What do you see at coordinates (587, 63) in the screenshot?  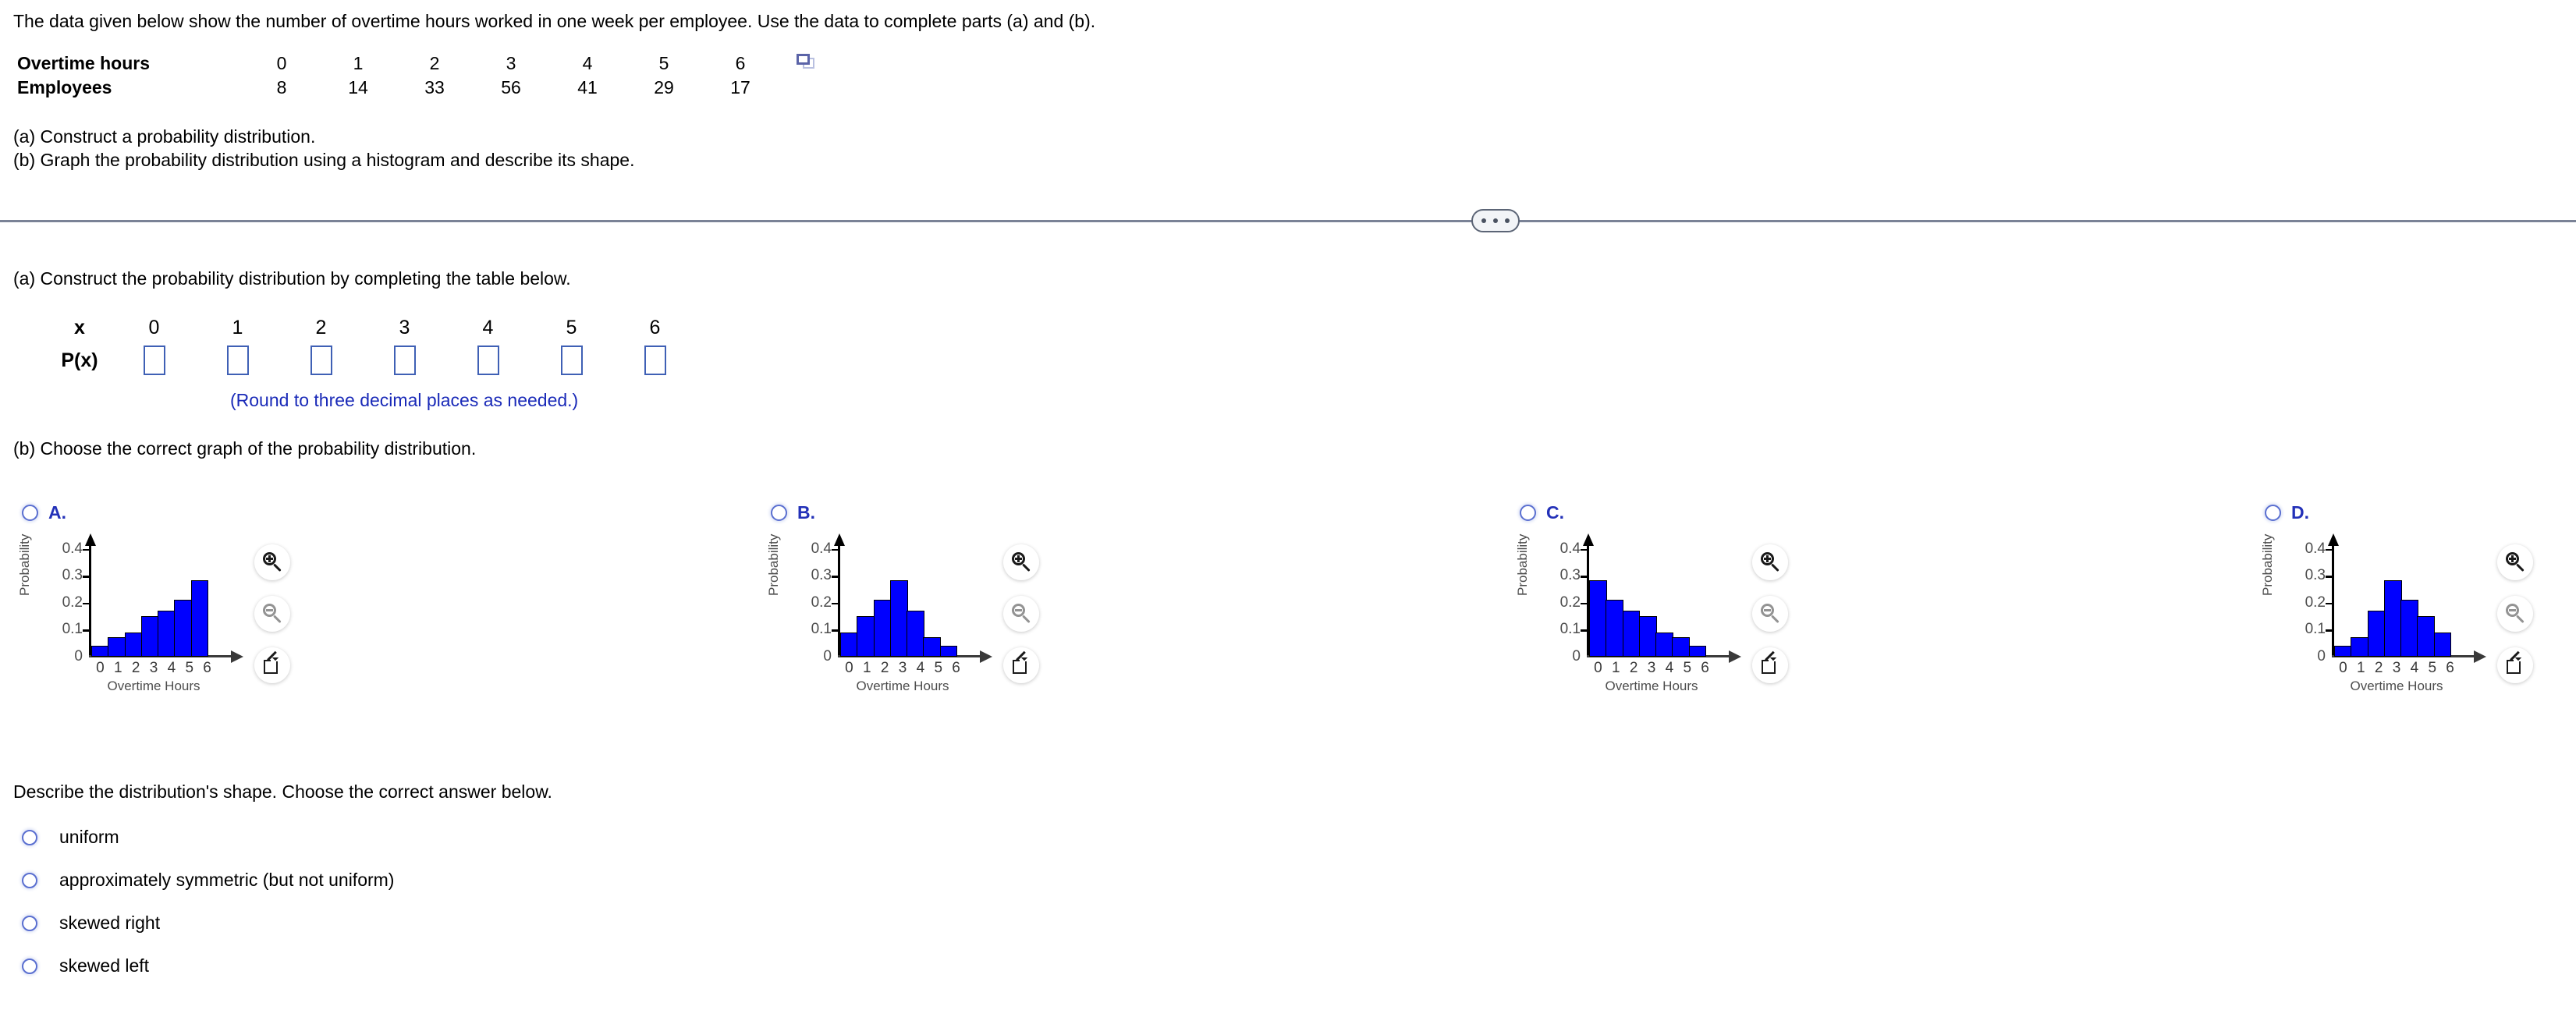 I see `overtime-hours-value: 4` at bounding box center [587, 63].